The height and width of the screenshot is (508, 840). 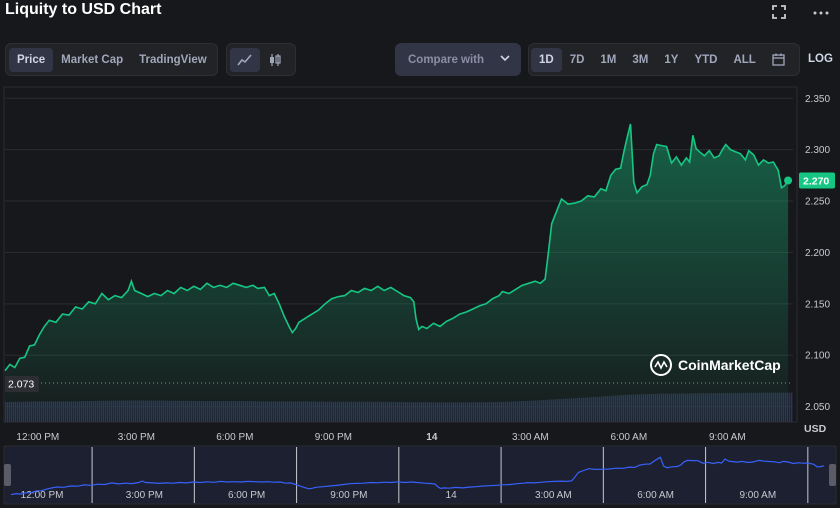 What do you see at coordinates (7, 475) in the screenshot?
I see `navigator-left-handle` at bounding box center [7, 475].